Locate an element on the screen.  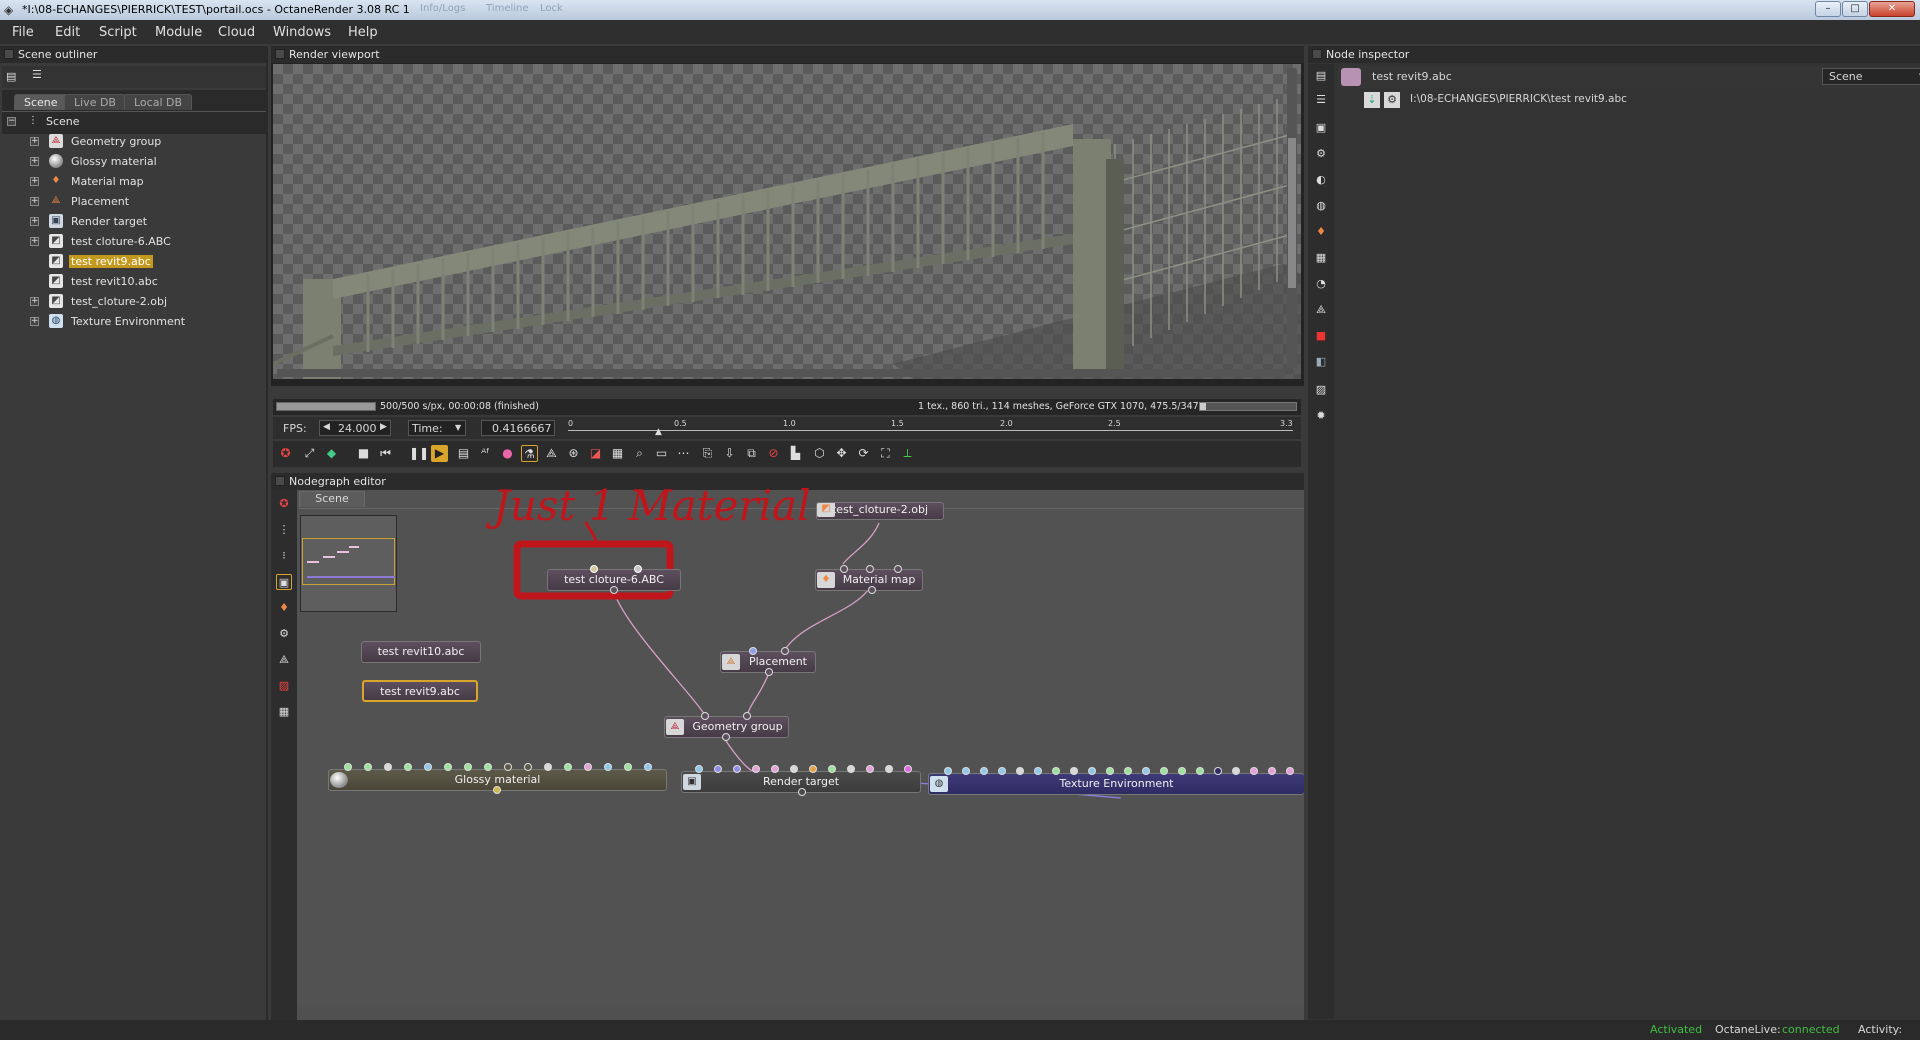
display-cube-icon: ⬡ is located at coordinates (819, 453).